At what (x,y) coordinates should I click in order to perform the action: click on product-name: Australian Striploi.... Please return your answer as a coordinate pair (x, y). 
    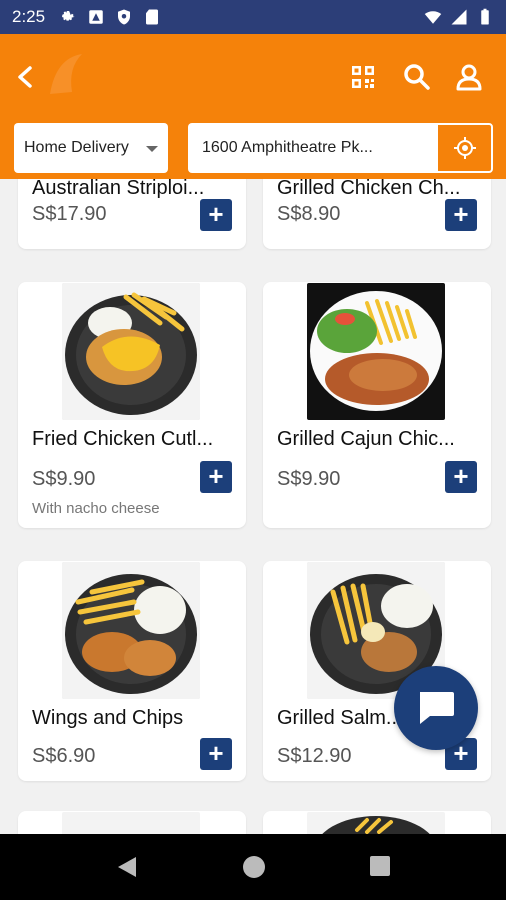
    Looking at the image, I should click on (118, 189).